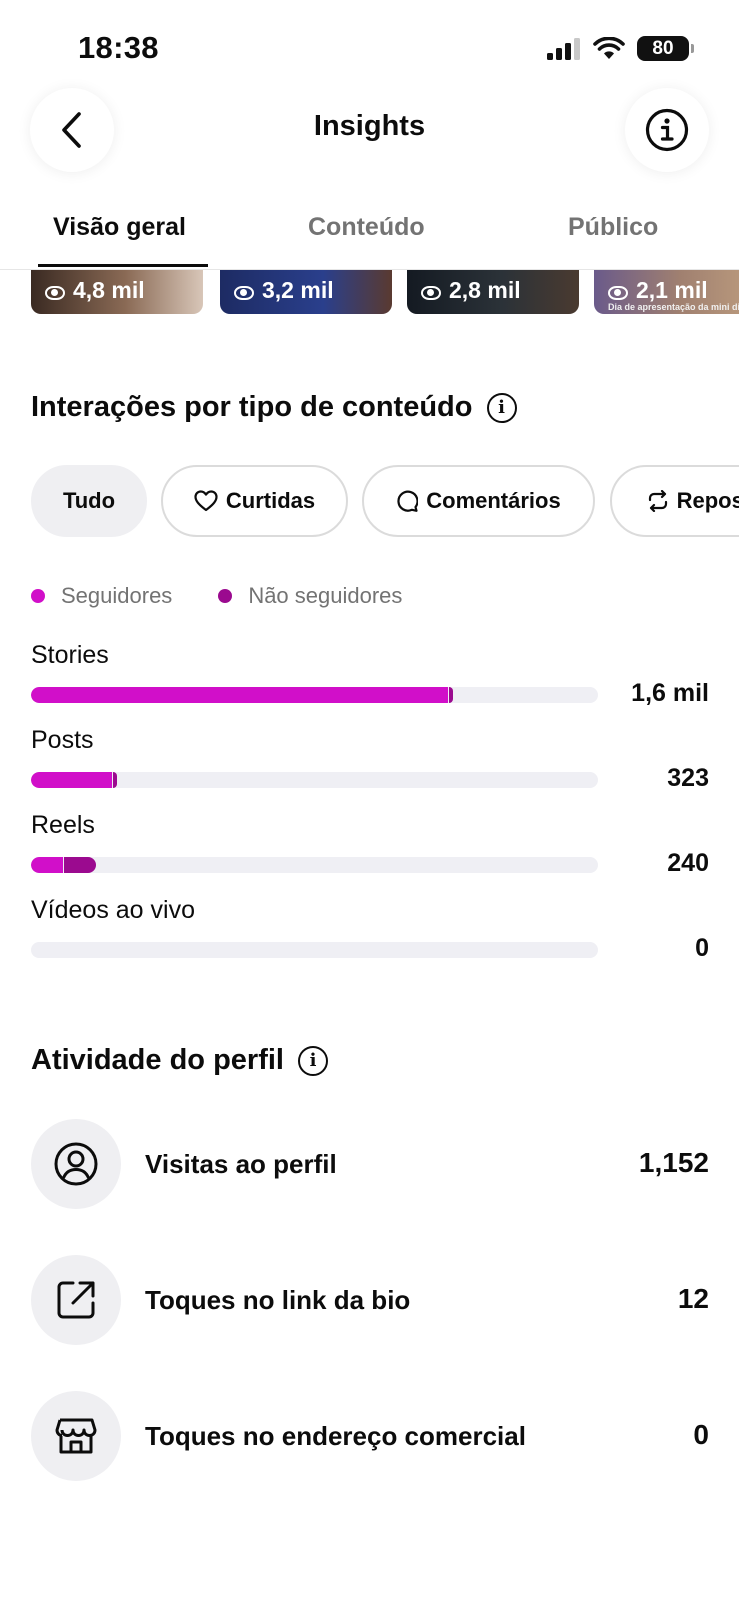 This screenshot has width=739, height=1600. What do you see at coordinates (117, 595) in the screenshot?
I see `legend-label: Seguidores` at bounding box center [117, 595].